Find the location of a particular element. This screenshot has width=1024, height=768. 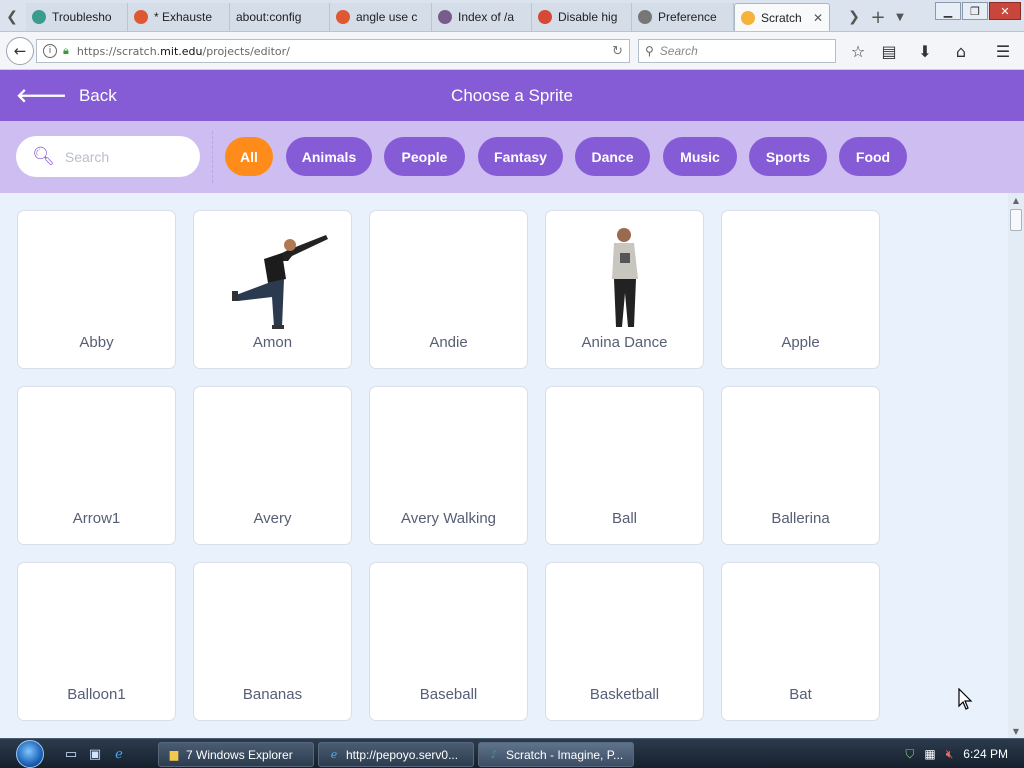

minimize-icon: ▁ is located at coordinates (948, 11).